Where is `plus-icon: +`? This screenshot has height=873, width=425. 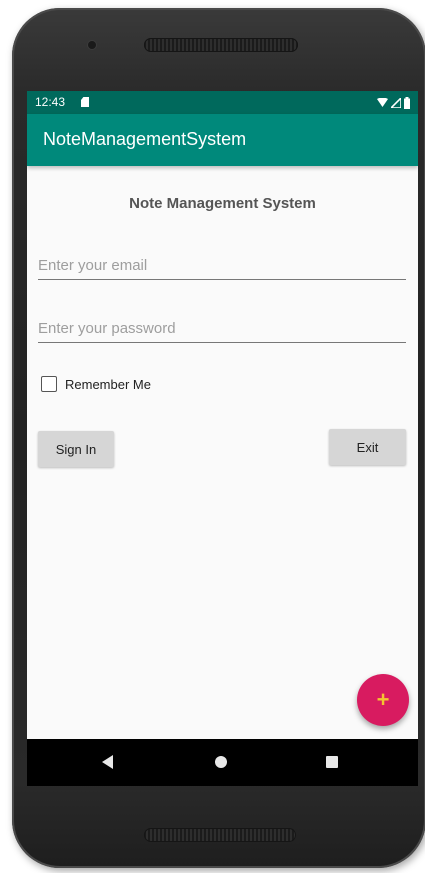 plus-icon: + is located at coordinates (383, 699).